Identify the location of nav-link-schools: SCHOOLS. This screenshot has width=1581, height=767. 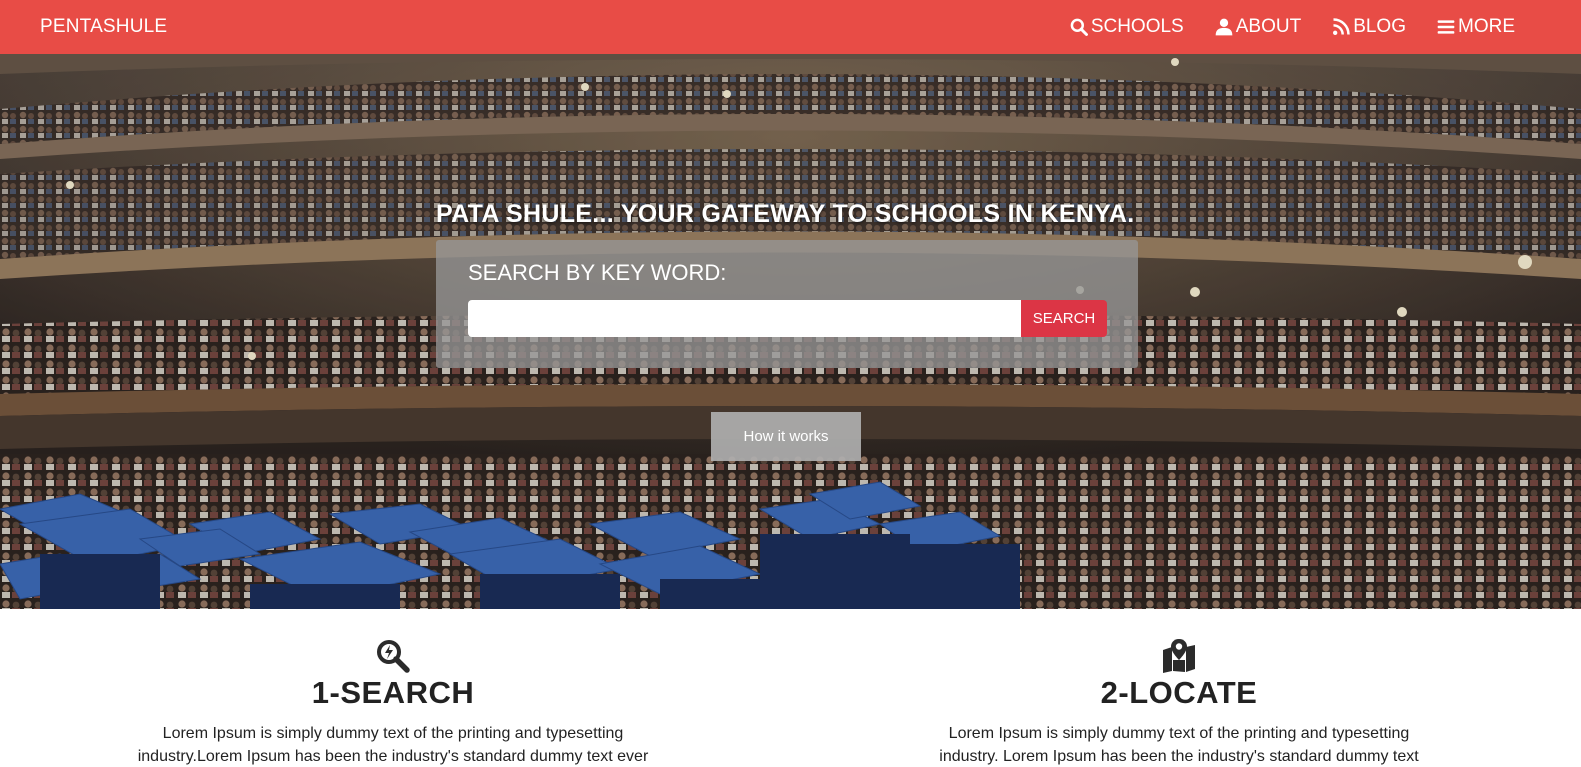
(1126, 27).